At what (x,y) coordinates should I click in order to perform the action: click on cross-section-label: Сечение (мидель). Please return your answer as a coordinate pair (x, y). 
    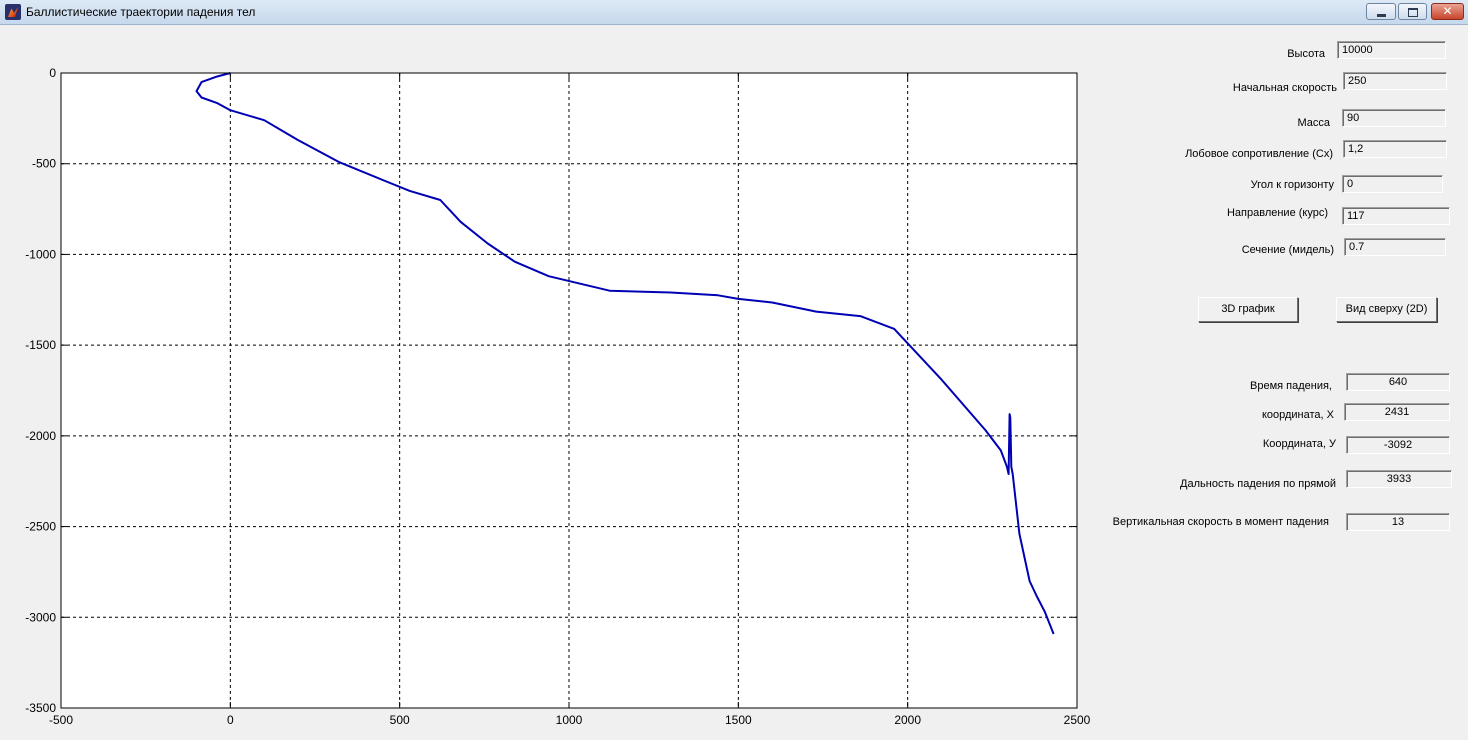
    Looking at the image, I should click on (1287, 250).